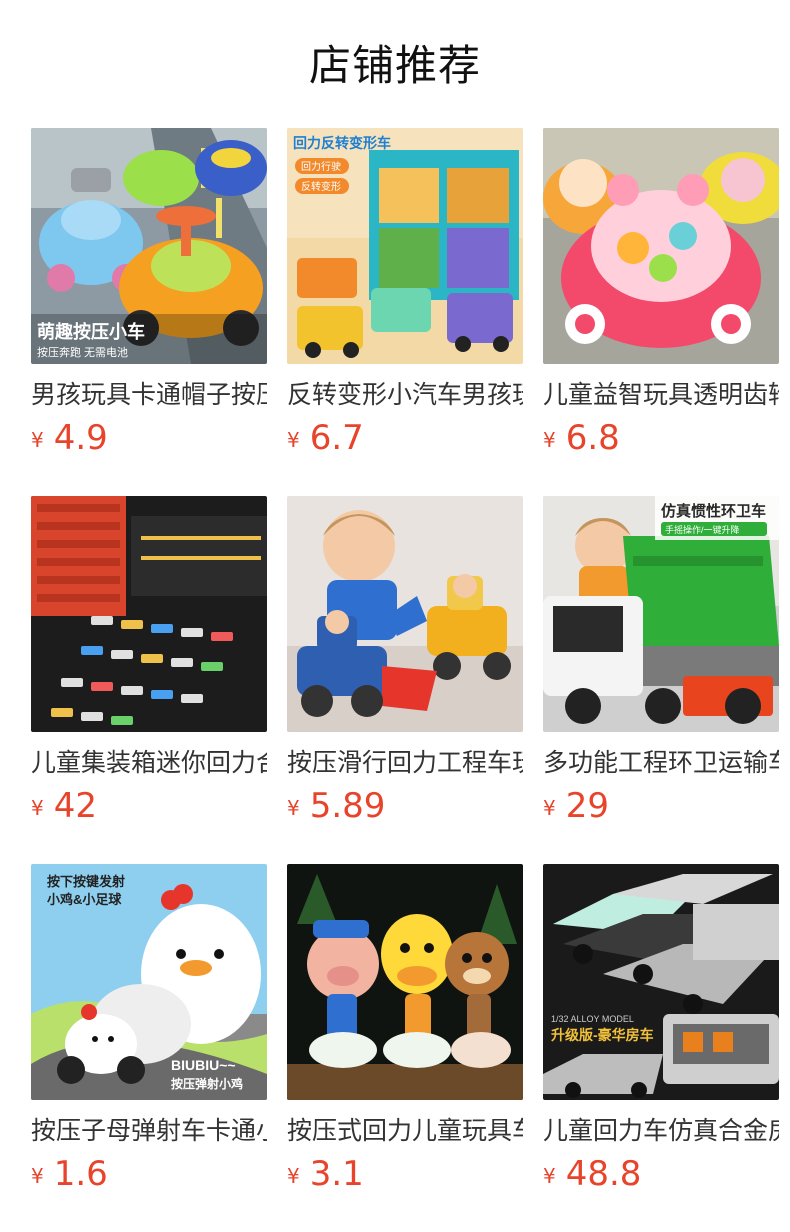  What do you see at coordinates (661, 1131) in the screenshot?
I see `product-name: 儿童回力车仿真合金房车` at bounding box center [661, 1131].